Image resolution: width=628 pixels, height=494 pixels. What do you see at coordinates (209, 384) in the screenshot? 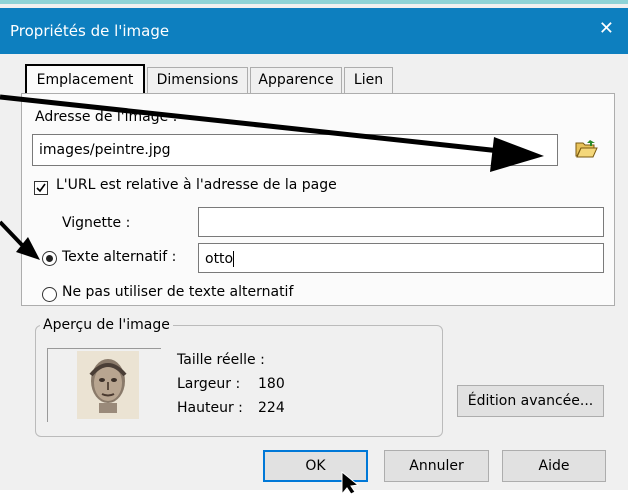
I see `width-label: Largeur :` at bounding box center [209, 384].